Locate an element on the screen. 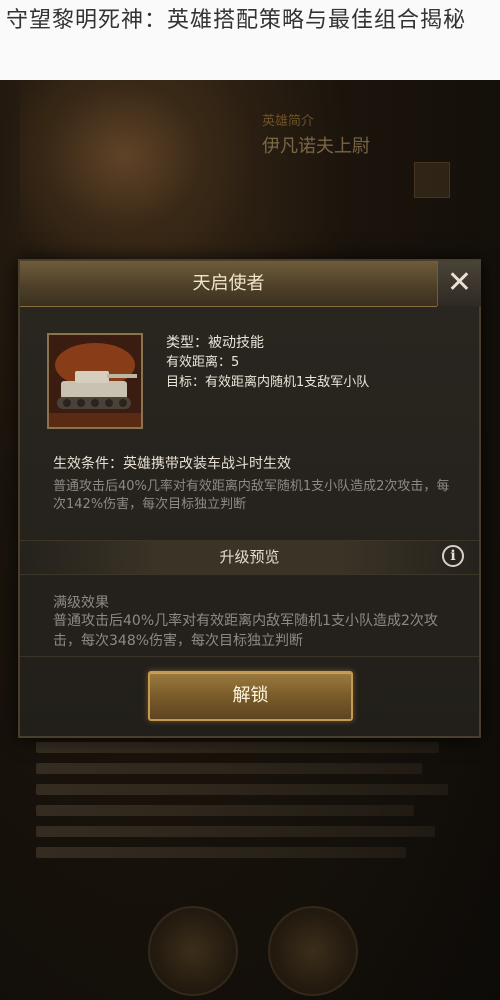 This screenshot has height=1000, width=500. effect-condition: 生效条件：英雄携带改装车战斗时生效 is located at coordinates (172, 464).